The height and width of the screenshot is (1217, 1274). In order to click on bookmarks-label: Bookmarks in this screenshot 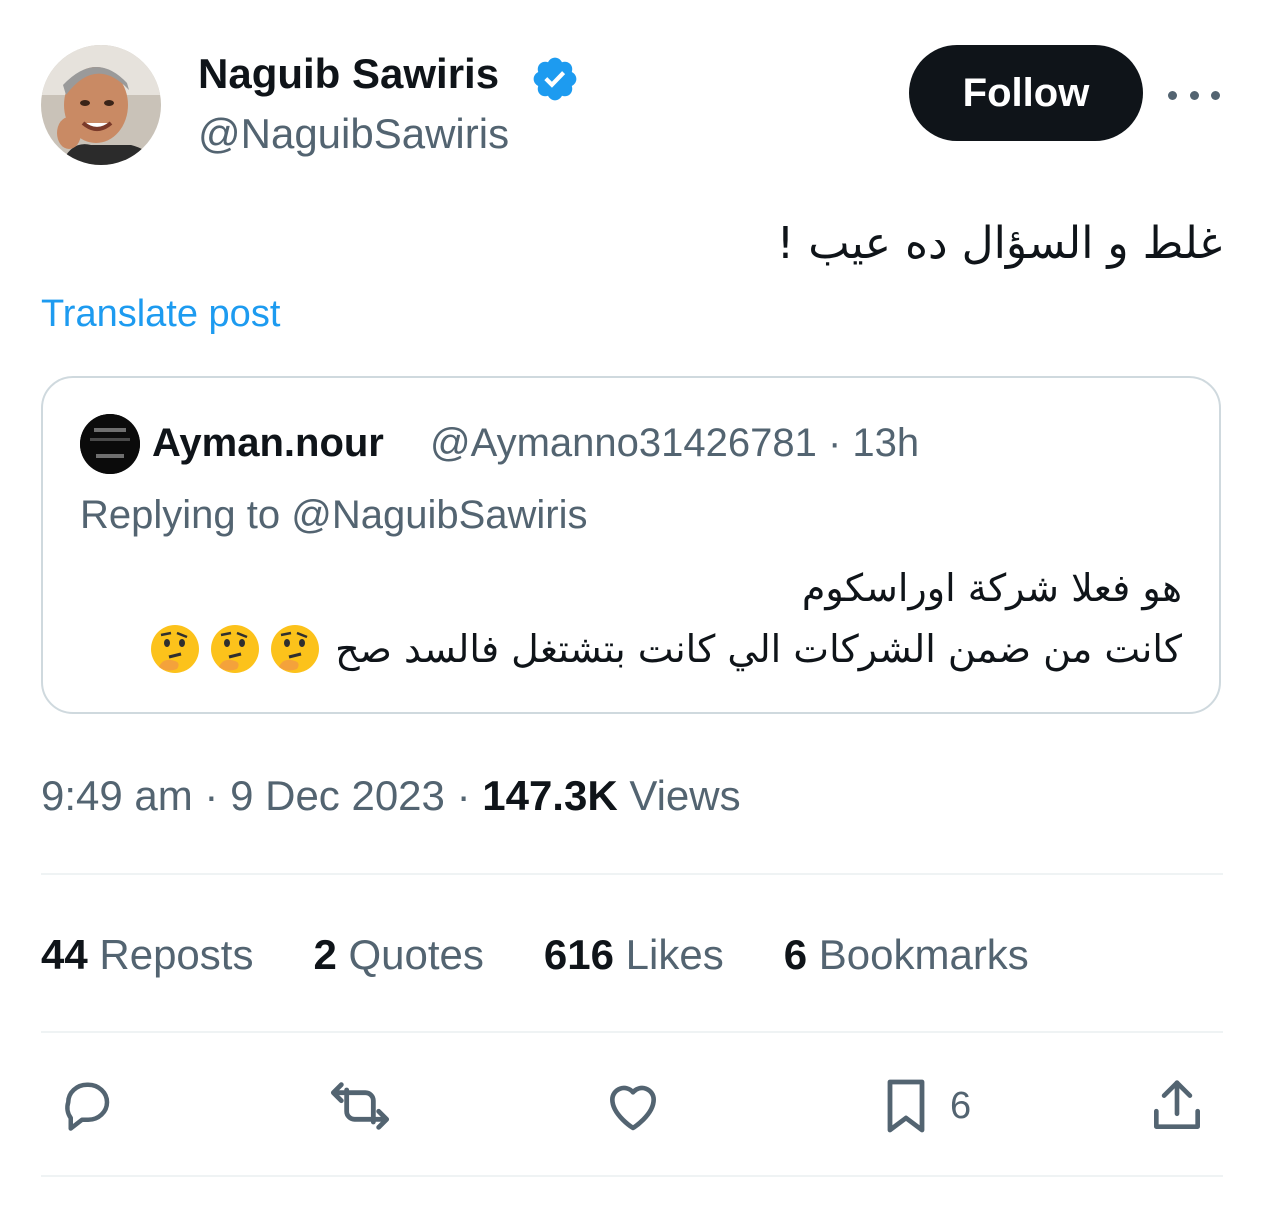, I will do `click(918, 954)`.